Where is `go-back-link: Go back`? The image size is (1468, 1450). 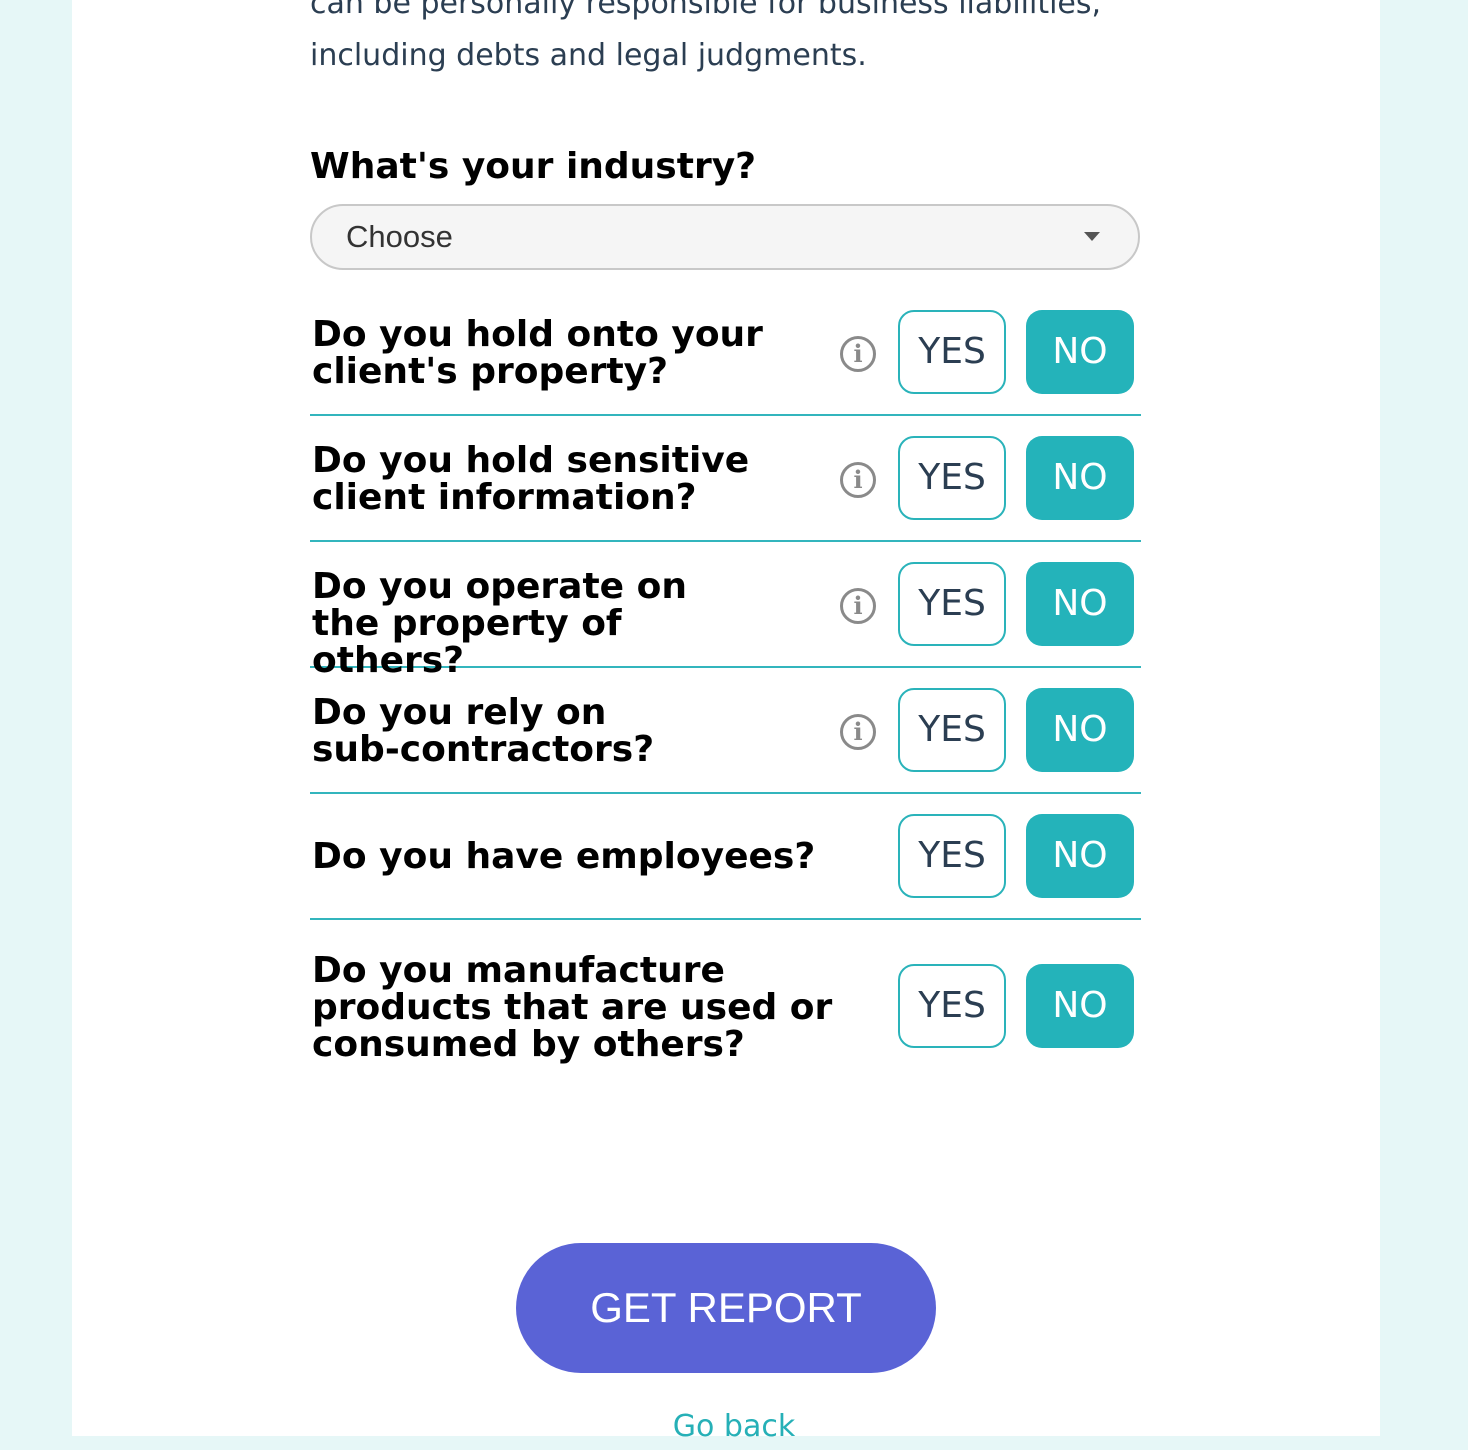
go-back-link: Go back is located at coordinates (734, 1427).